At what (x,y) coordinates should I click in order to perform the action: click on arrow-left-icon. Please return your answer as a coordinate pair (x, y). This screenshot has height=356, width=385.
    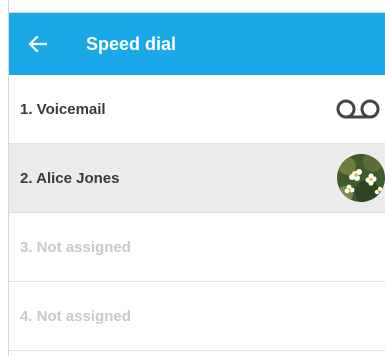
    Looking at the image, I should click on (38, 44).